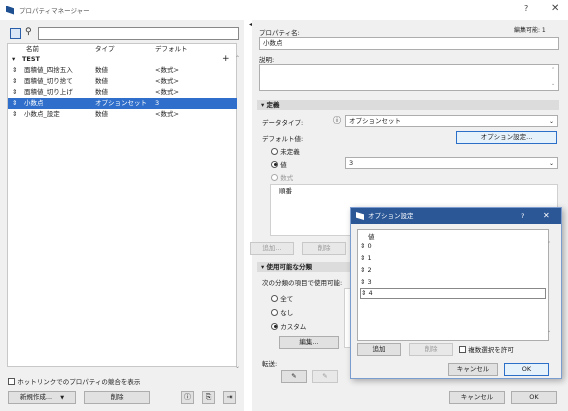 The height and width of the screenshot is (411, 568). Describe the element at coordinates (285, 191) in the screenshot. I see `order-column-header: 順番` at that location.